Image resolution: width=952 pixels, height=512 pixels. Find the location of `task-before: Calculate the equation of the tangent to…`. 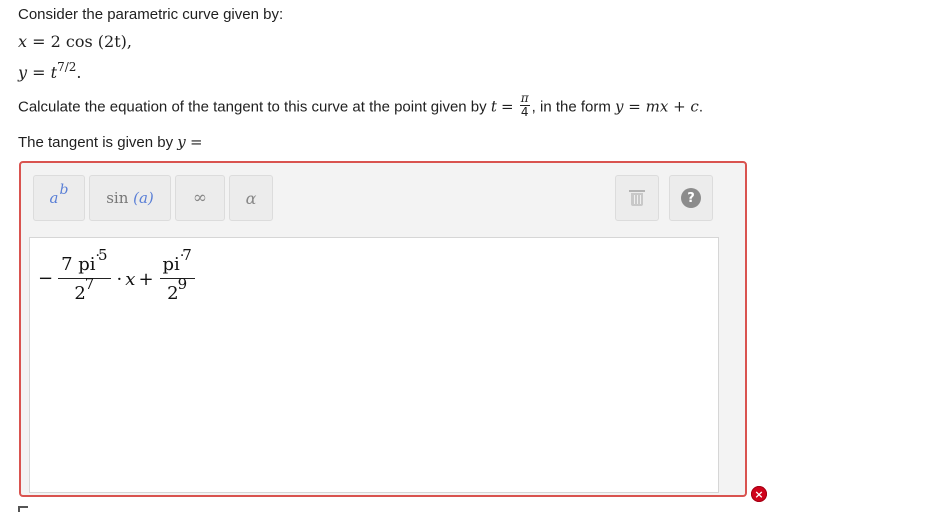

task-before: Calculate the equation of the tangent to… is located at coordinates (252, 107).